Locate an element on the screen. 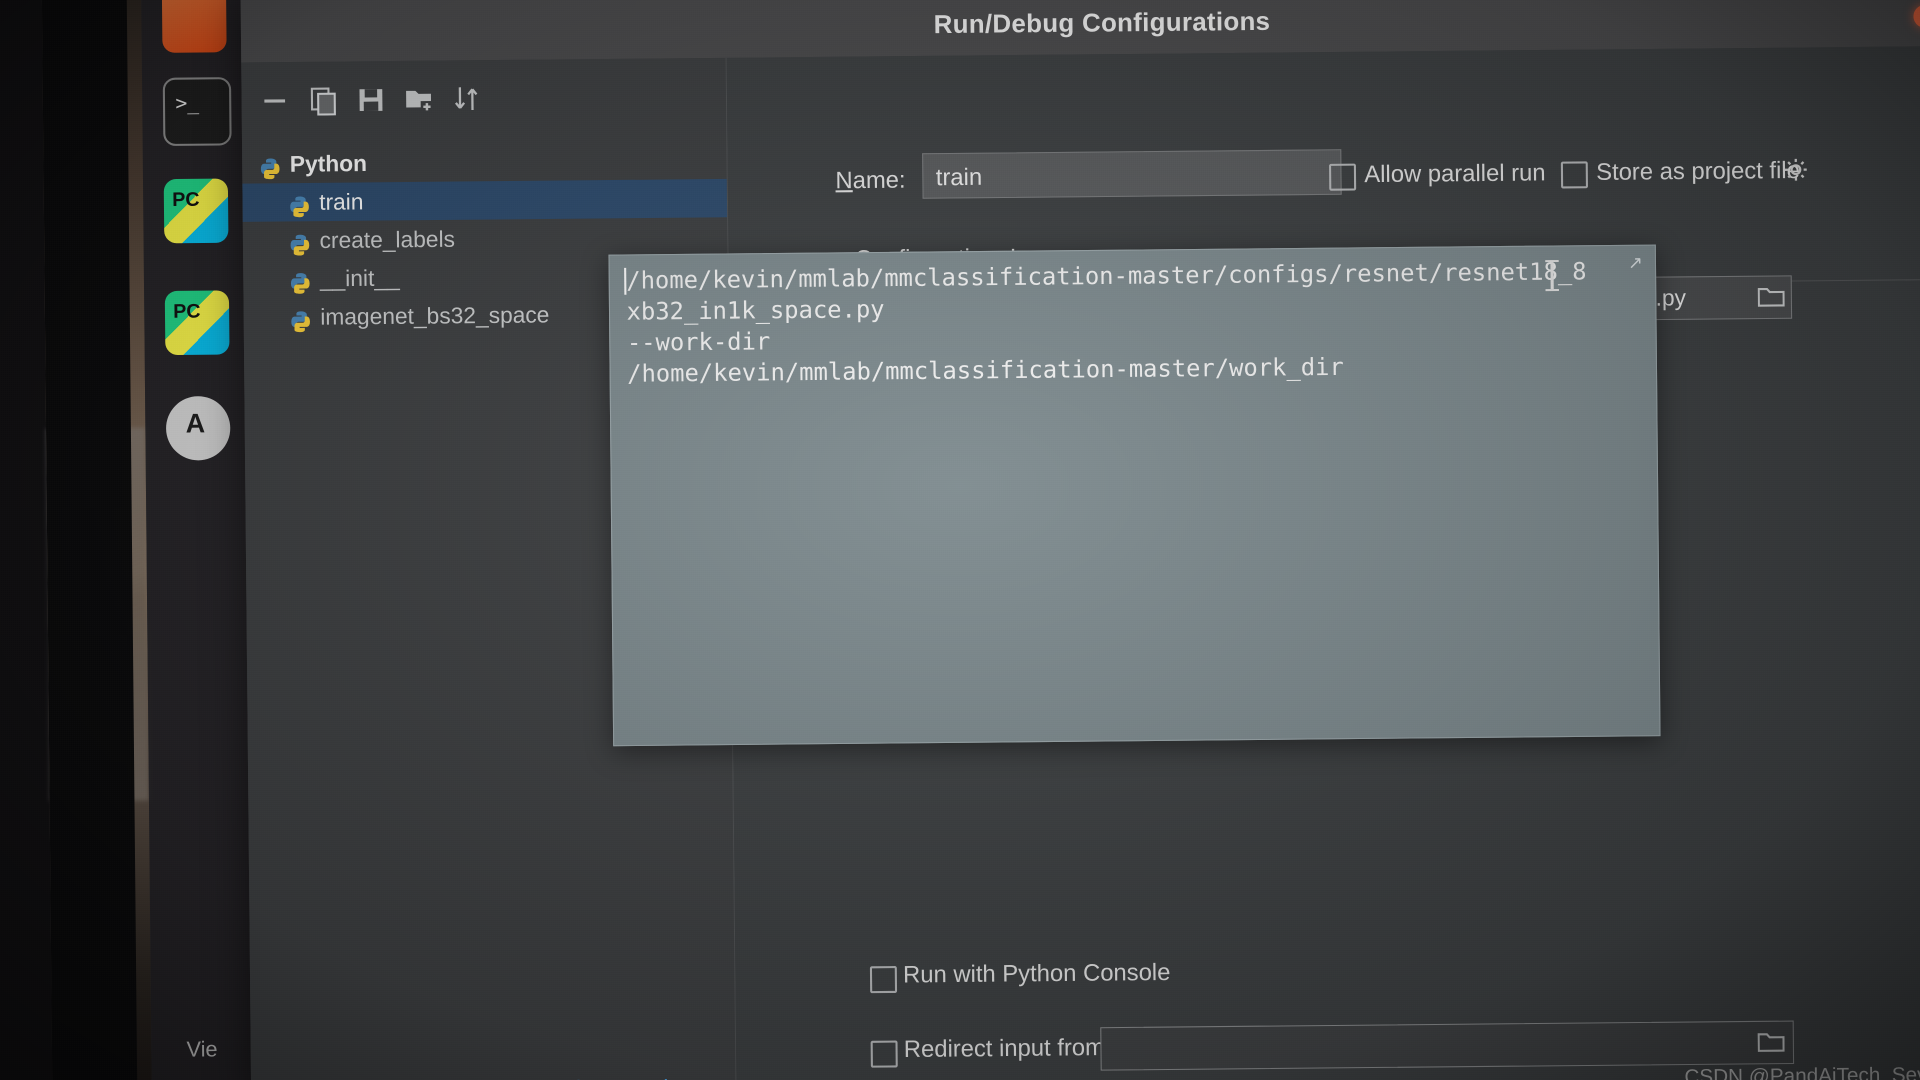  terminal-icon: >_ is located at coordinates (197, 112).